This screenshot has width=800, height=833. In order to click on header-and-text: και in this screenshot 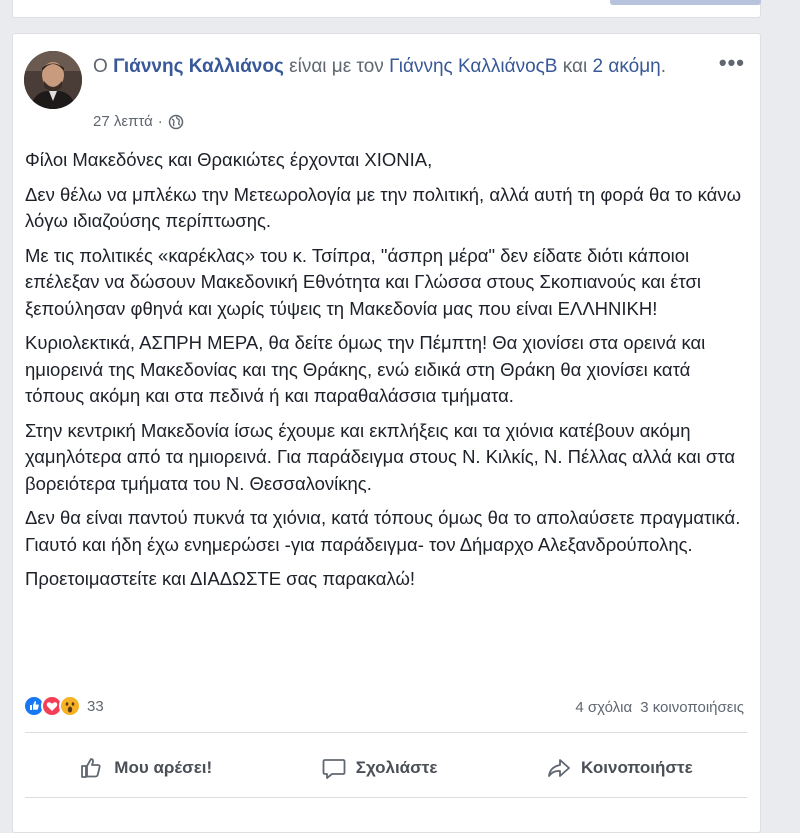, I will do `click(575, 66)`.